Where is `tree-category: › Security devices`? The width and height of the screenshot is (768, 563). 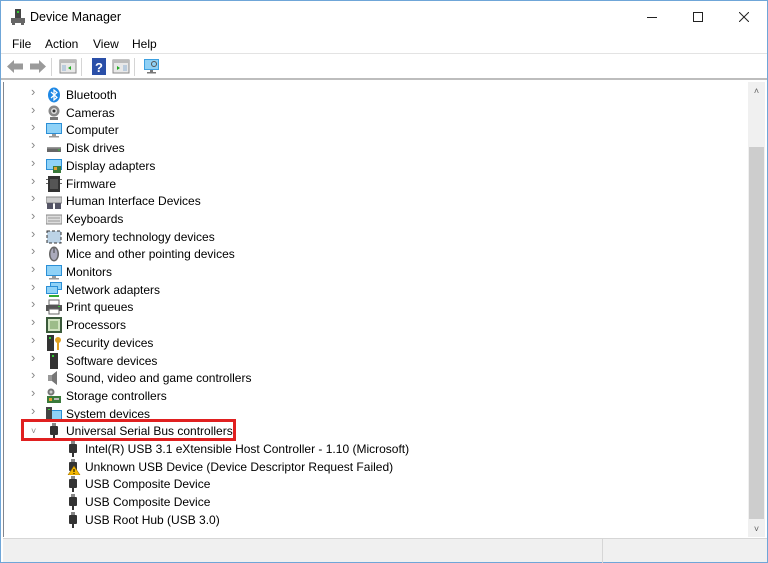
tree-category: › Security devices is located at coordinates (354, 342).